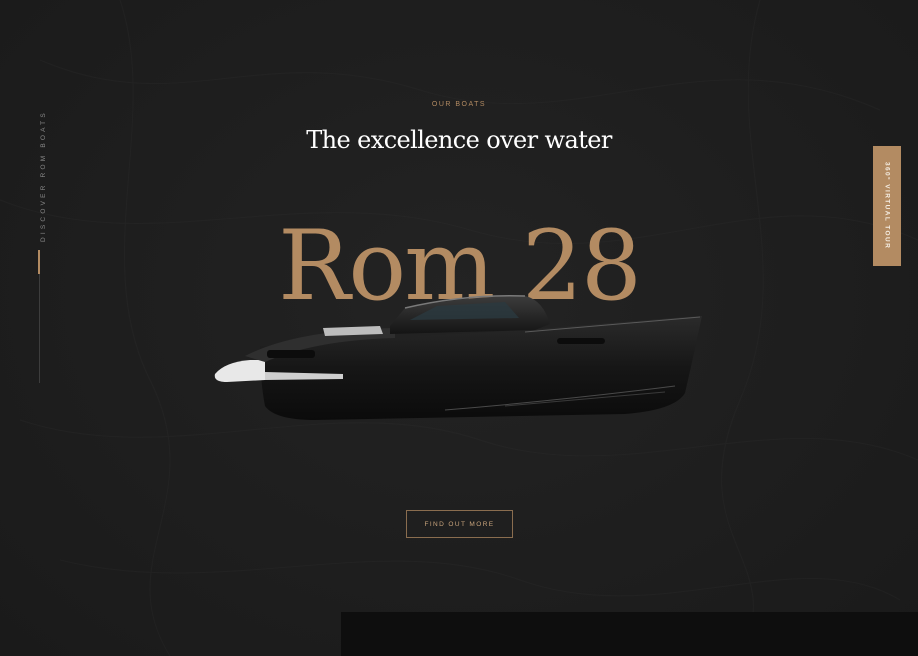  What do you see at coordinates (459, 524) in the screenshot?
I see `find-out-more-button: Find out more` at bounding box center [459, 524].